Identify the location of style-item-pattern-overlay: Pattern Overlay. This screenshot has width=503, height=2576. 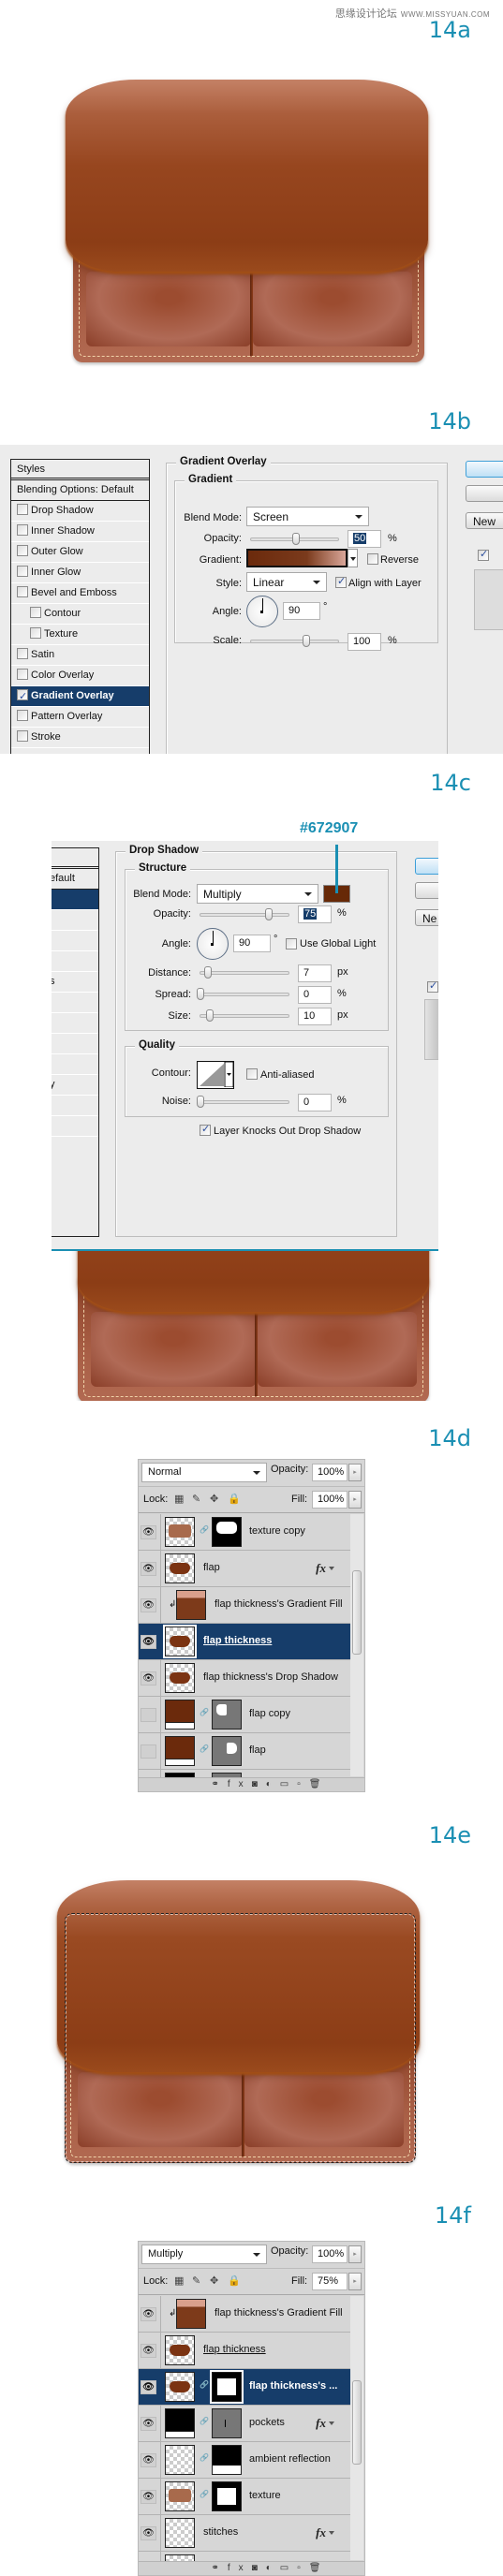
(80, 717).